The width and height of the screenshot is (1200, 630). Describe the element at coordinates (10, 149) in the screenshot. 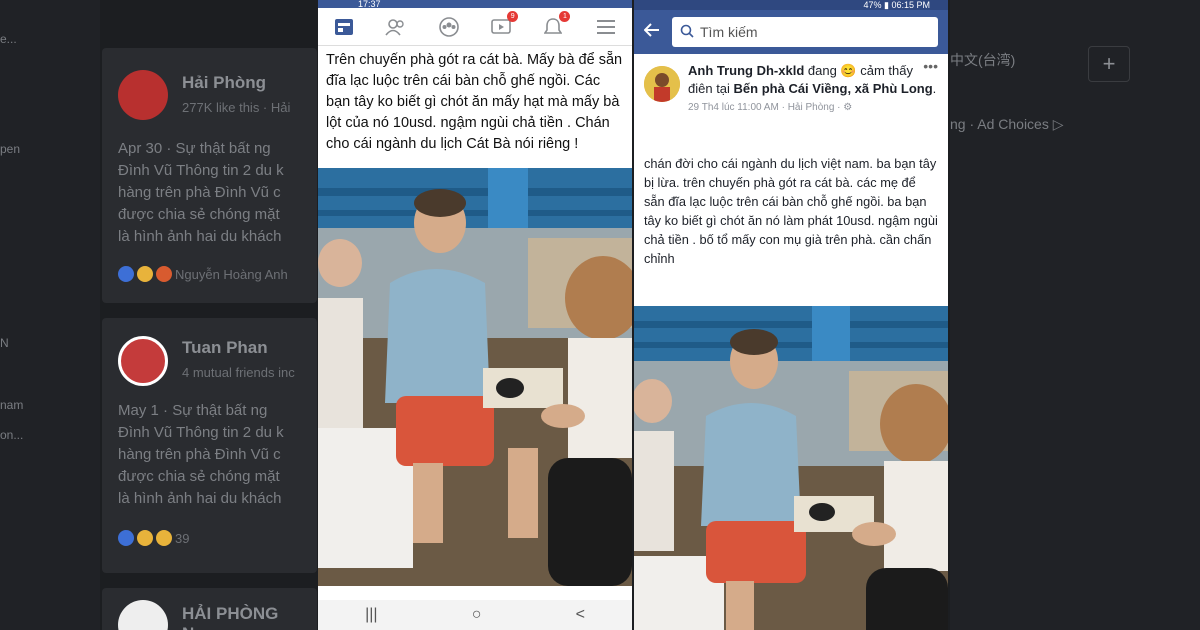

I see `sidebar-text: pen` at that location.